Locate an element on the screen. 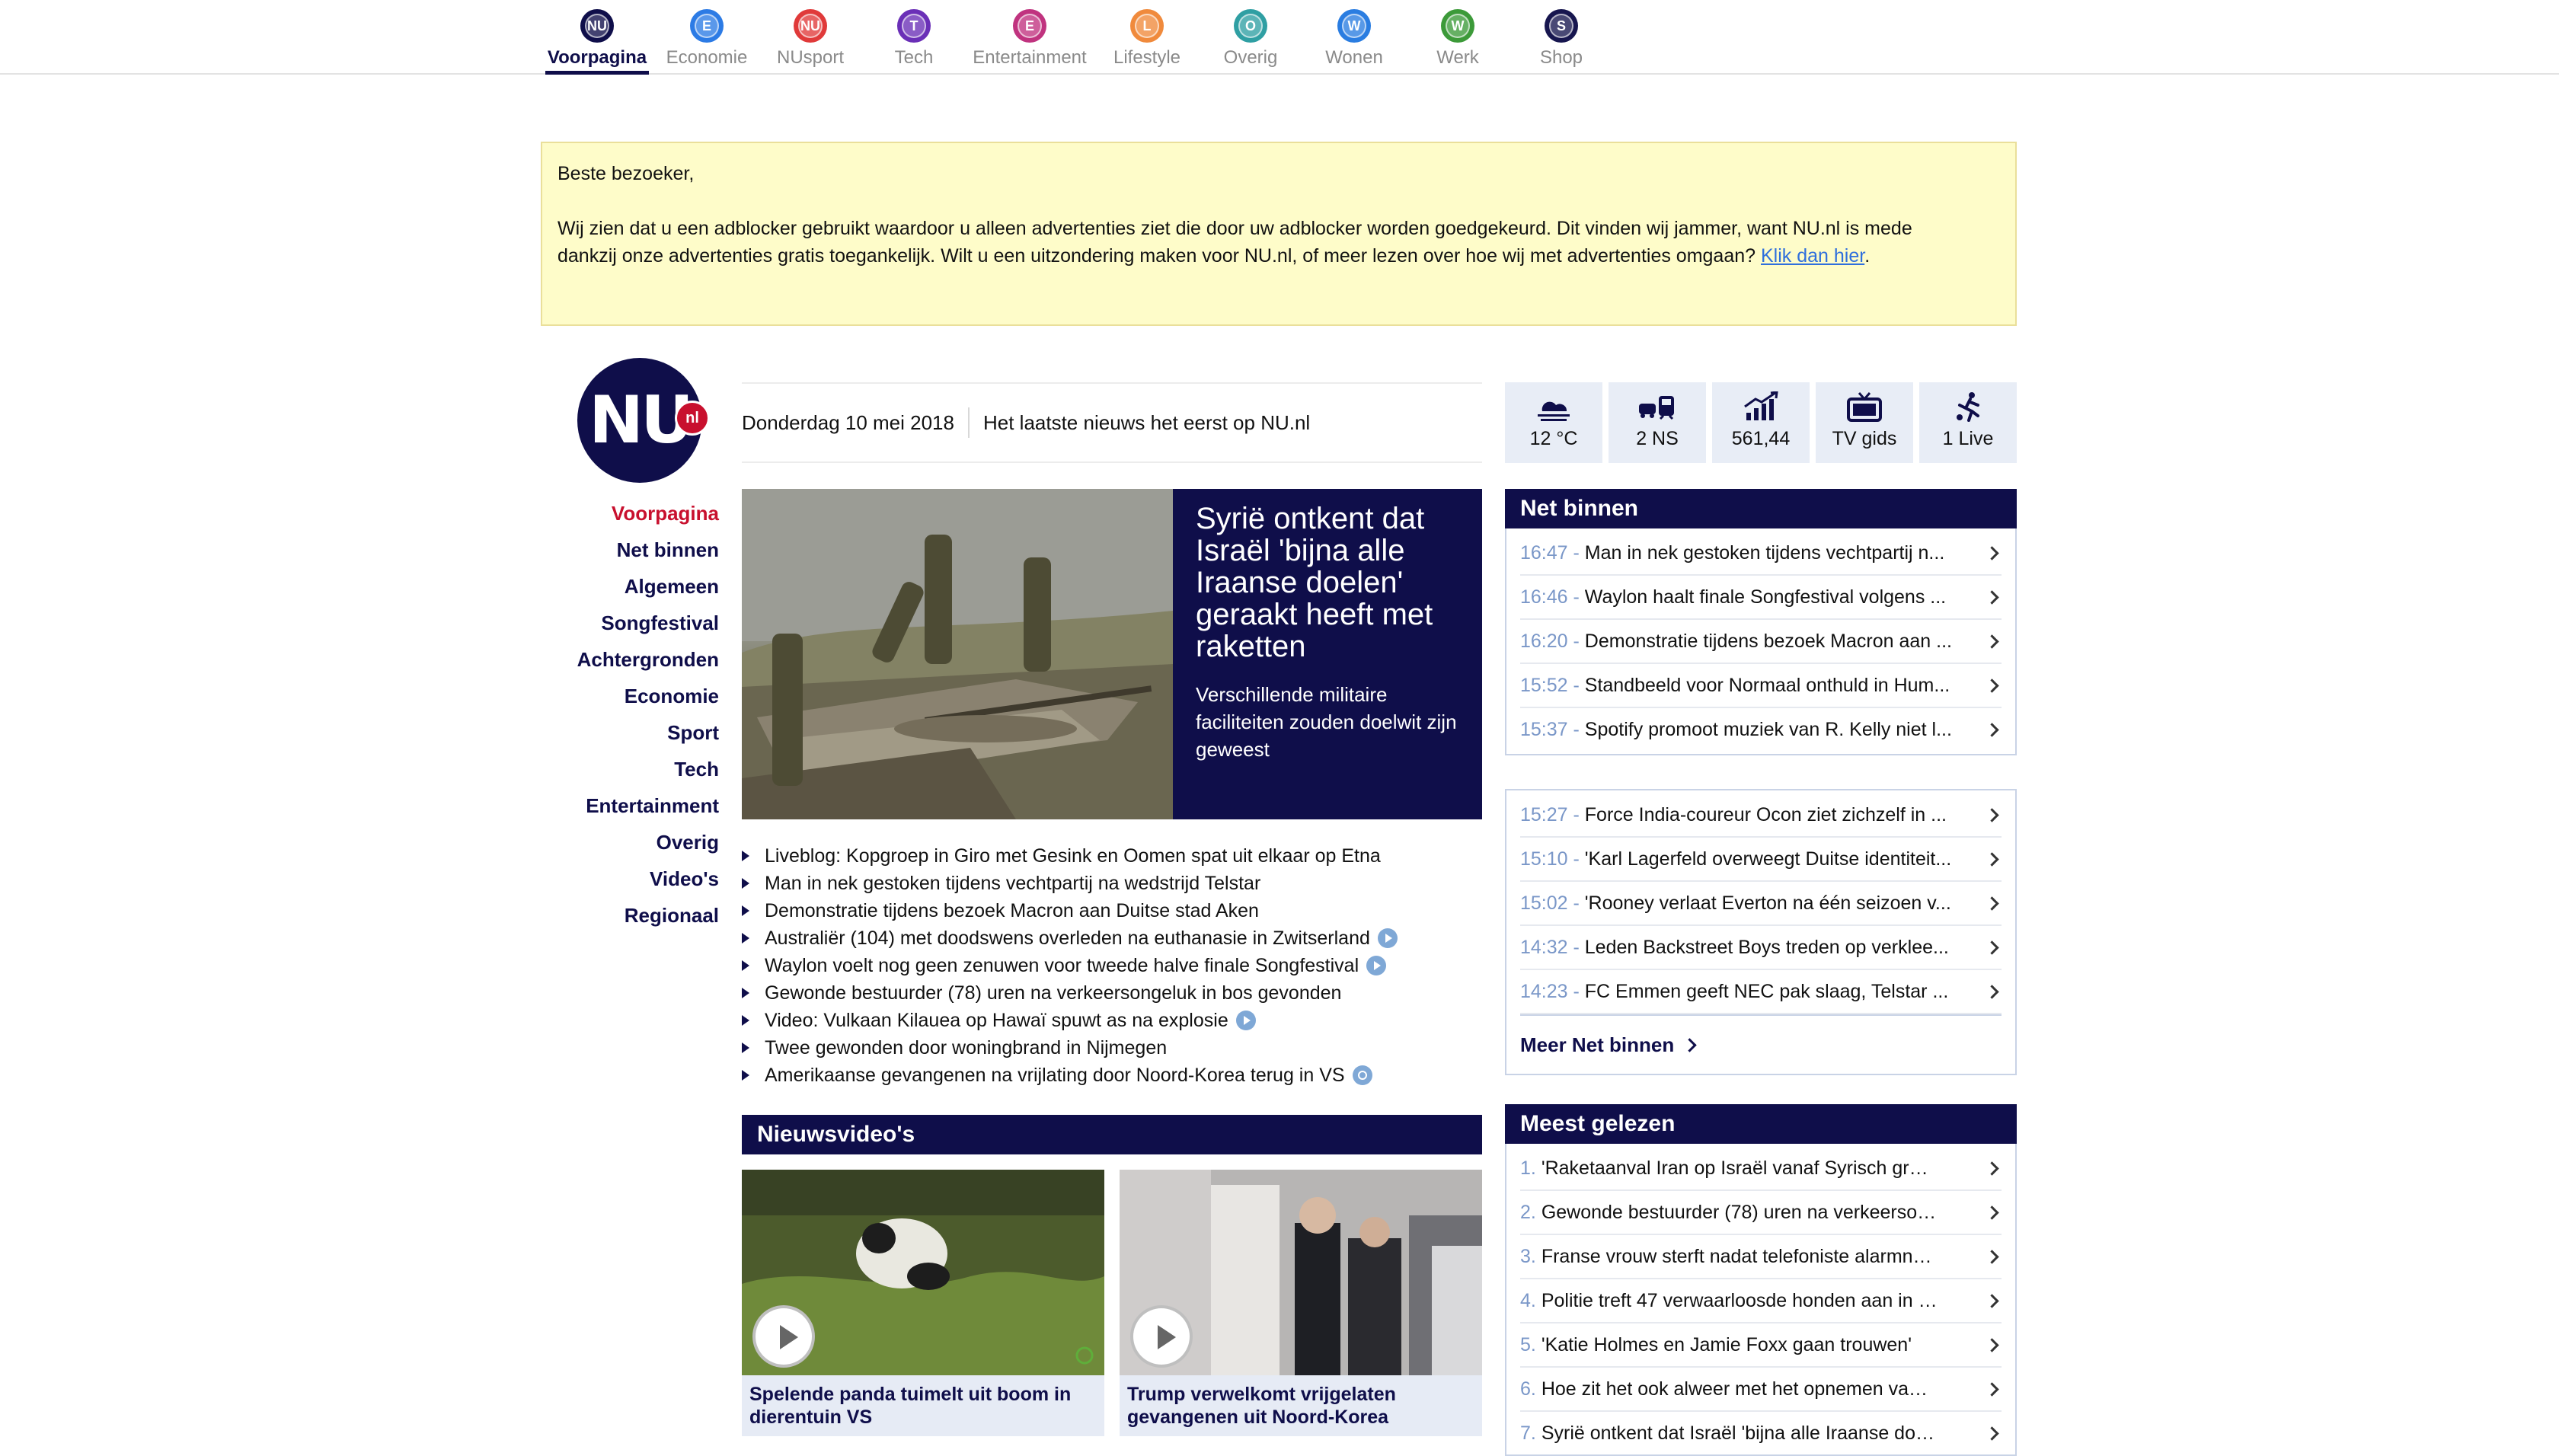 The height and width of the screenshot is (1456, 2559). info-widgets: 12 °C 2 NS 561,44 TV gids 1 Live is located at coordinates (1761, 422).